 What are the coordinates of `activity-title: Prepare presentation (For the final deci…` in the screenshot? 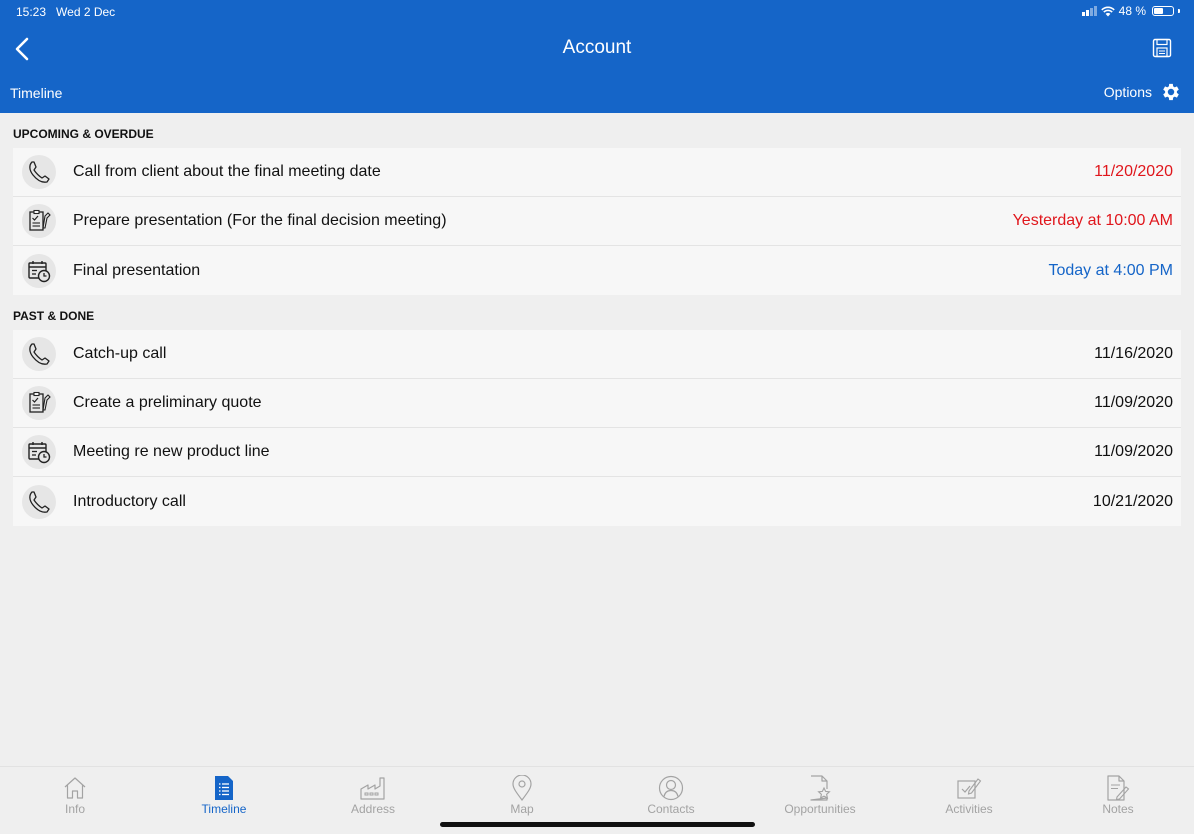 It's located at (260, 220).